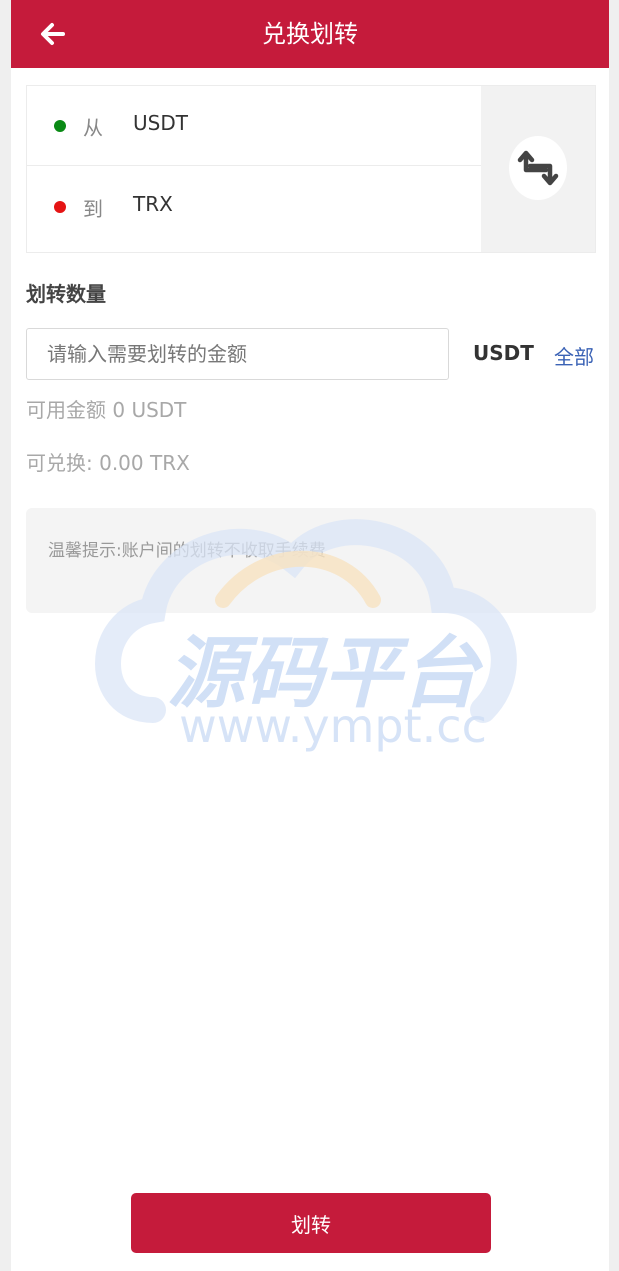  Describe the element at coordinates (325, 674) in the screenshot. I see `watermark-text: 源码平台` at that location.